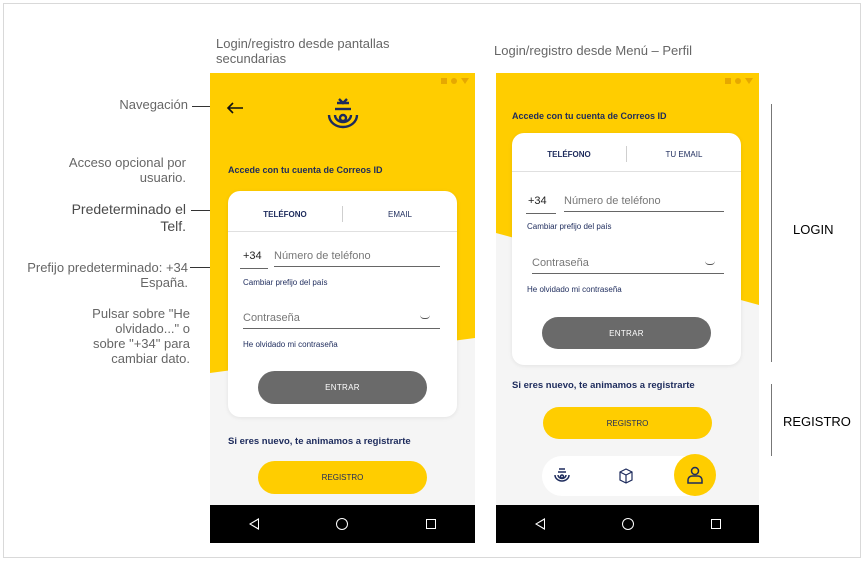  Describe the element at coordinates (127, 170) in the screenshot. I see `note-optional-access: Acceso opcional por usuario.` at that location.